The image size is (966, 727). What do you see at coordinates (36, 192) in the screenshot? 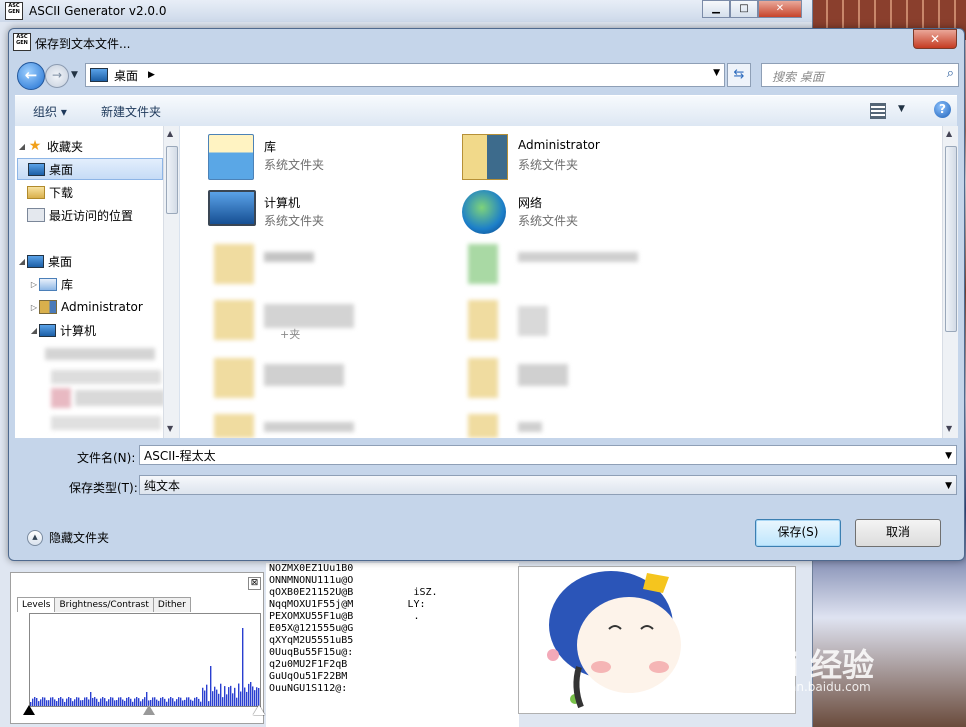
I see `download-folder-icon` at bounding box center [36, 192].